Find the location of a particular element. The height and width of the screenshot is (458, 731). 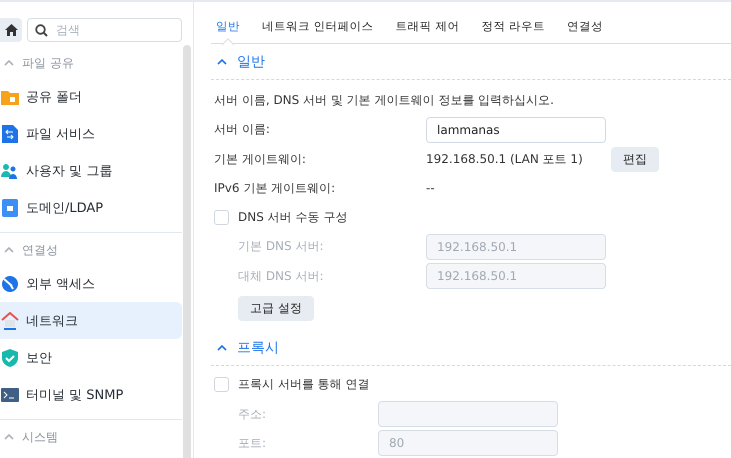

sidebar-item: 사용자 및 그룹 is located at coordinates (91, 170).